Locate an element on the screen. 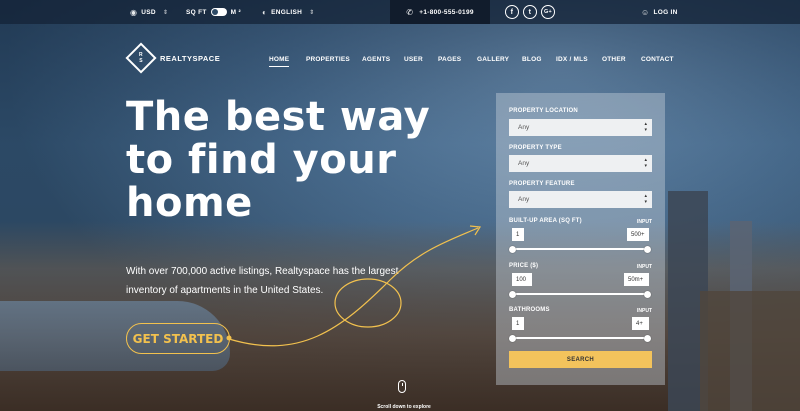 The width and height of the screenshot is (800, 411). search-button: SEARCH is located at coordinates (580, 359).